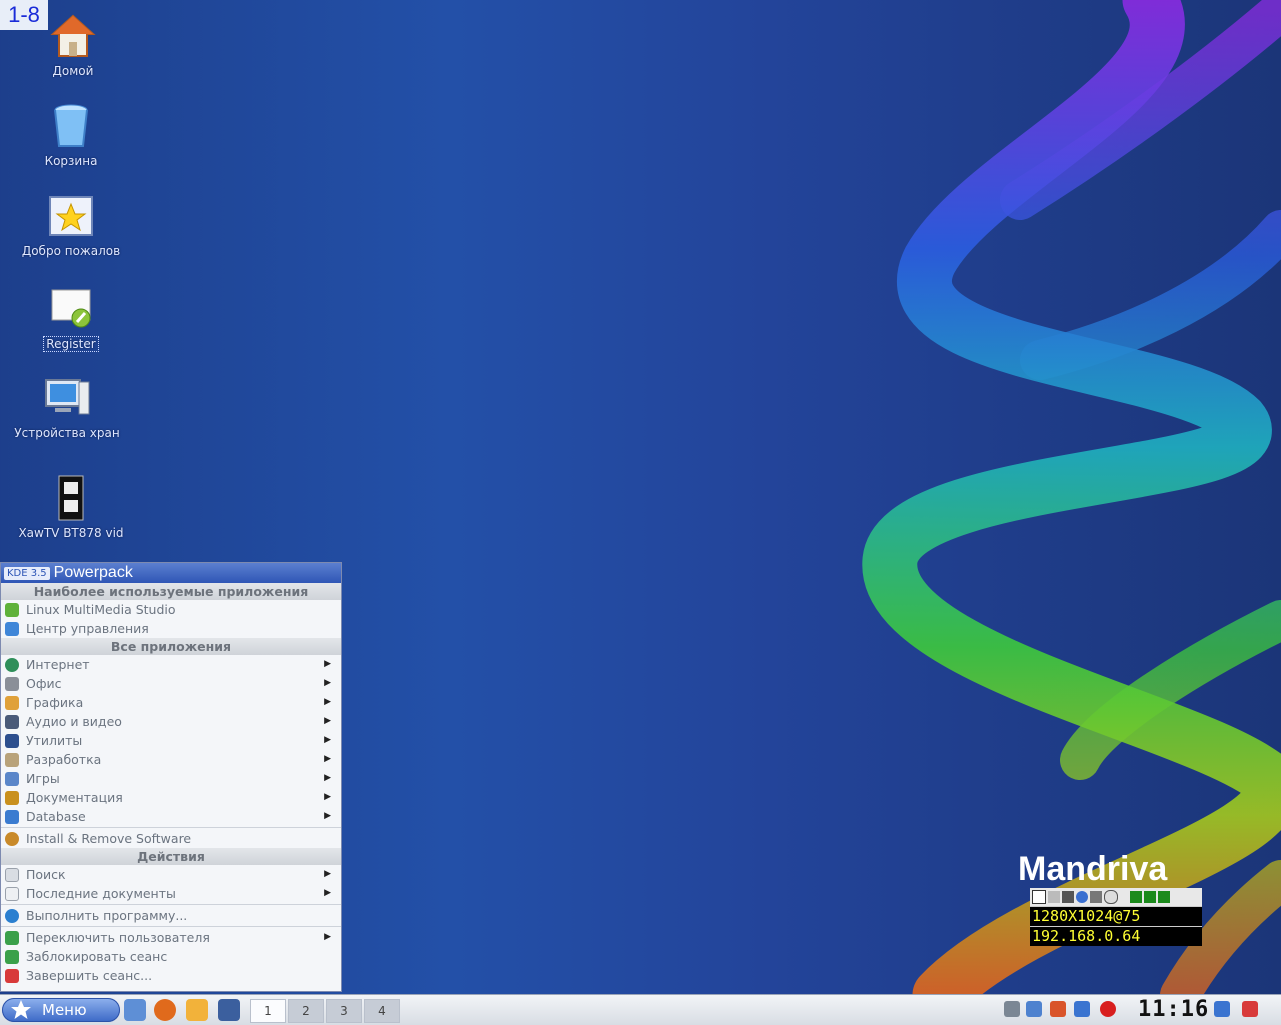  I want to click on desktop-icon-welcome: Добро пожалов, so click(71, 225).